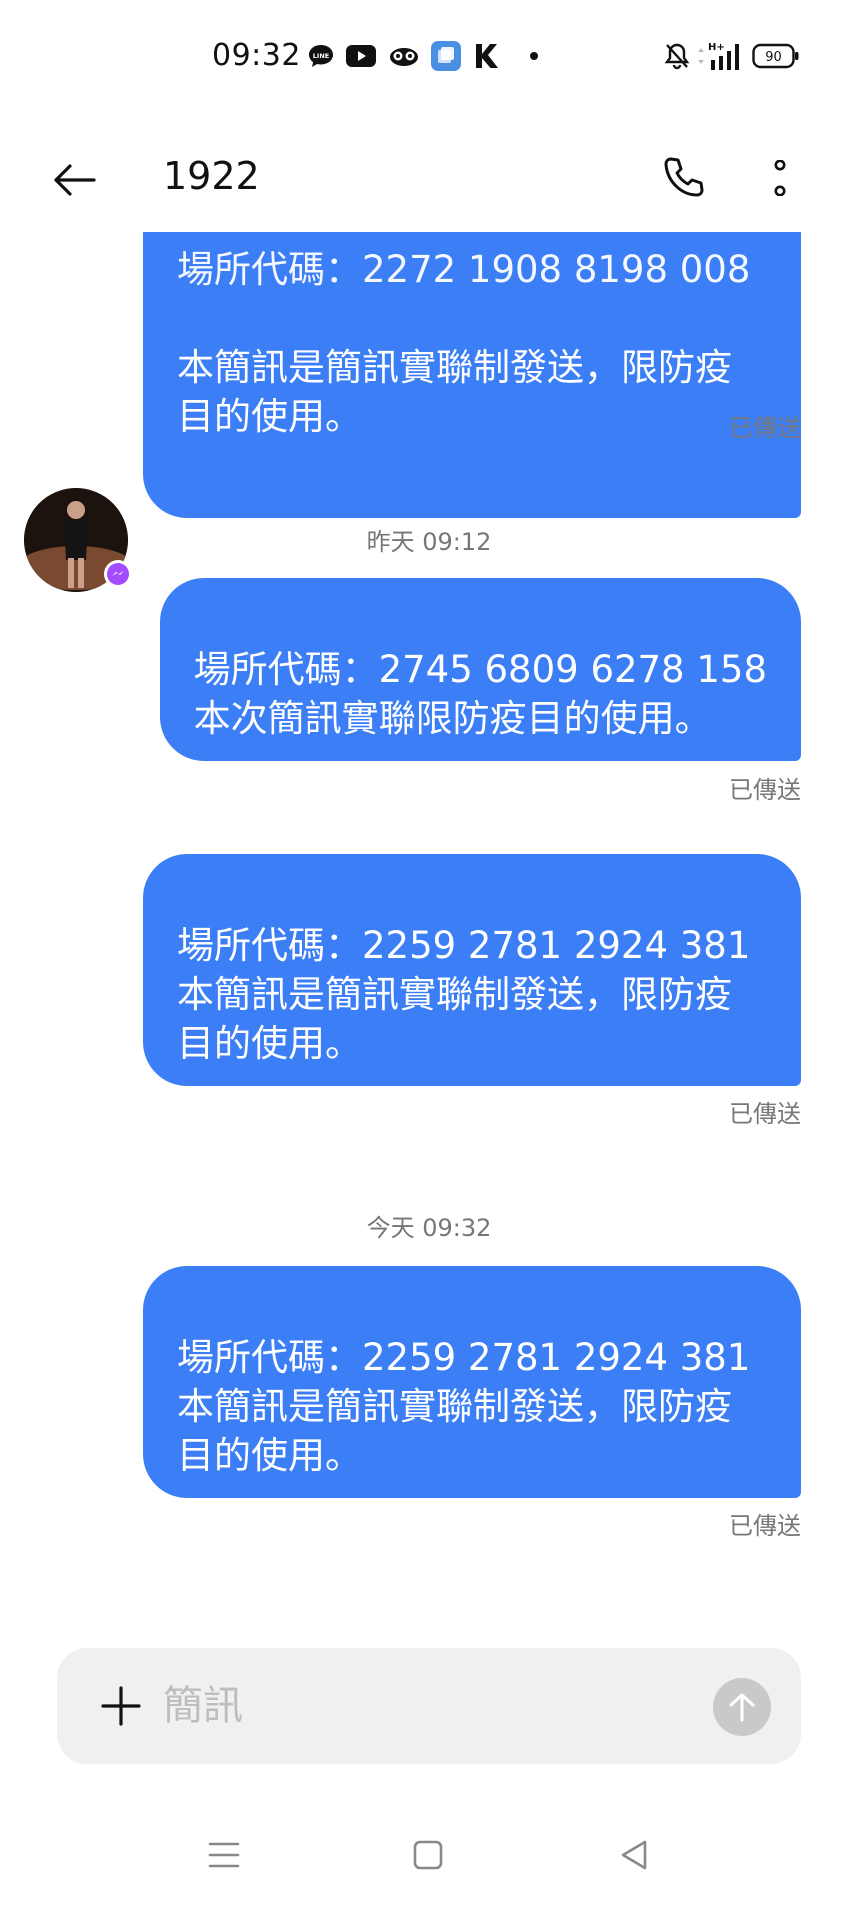 This screenshot has width=858, height=1907. I want to click on battery-level: 90, so click(773, 57).